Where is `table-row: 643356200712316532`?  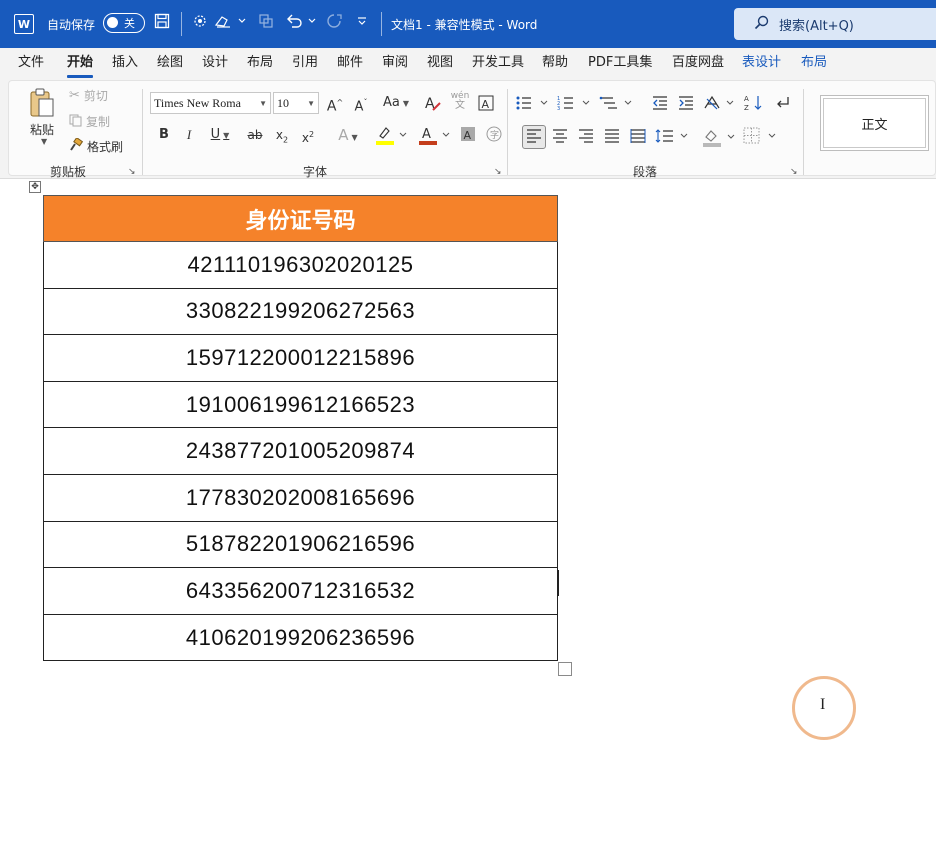 table-row: 643356200712316532 is located at coordinates (300, 591).